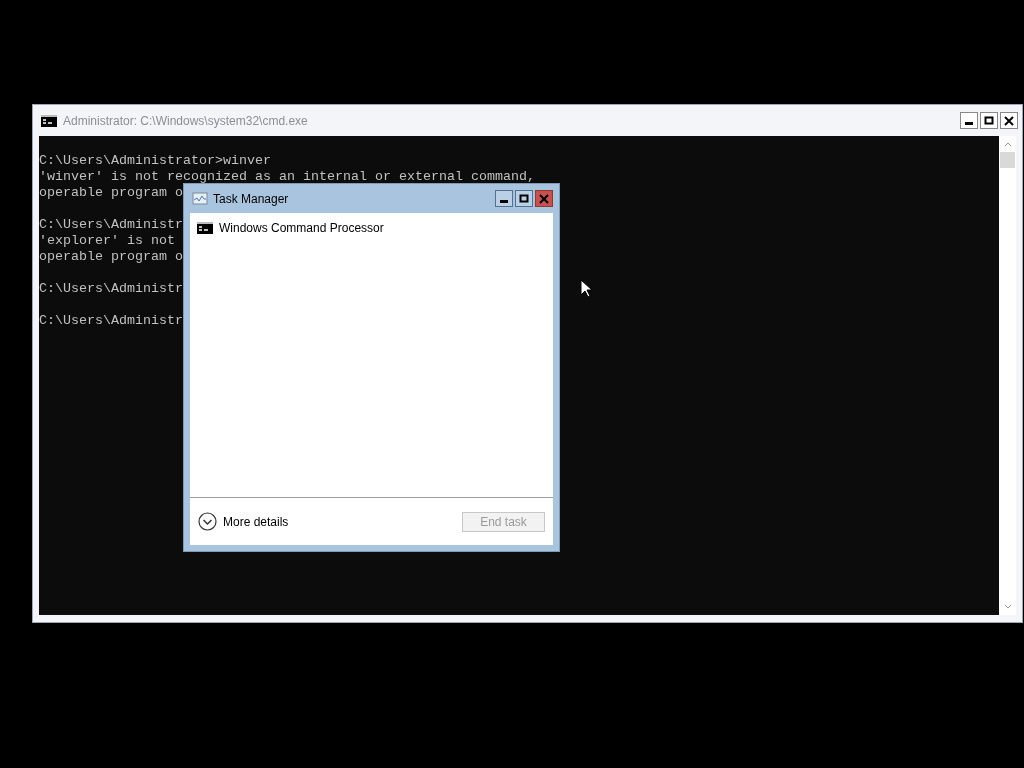 The width and height of the screenshot is (1024, 768). What do you see at coordinates (287, 177) in the screenshot?
I see `console-line: 'winver' is not recognized as an internal or external command,` at bounding box center [287, 177].